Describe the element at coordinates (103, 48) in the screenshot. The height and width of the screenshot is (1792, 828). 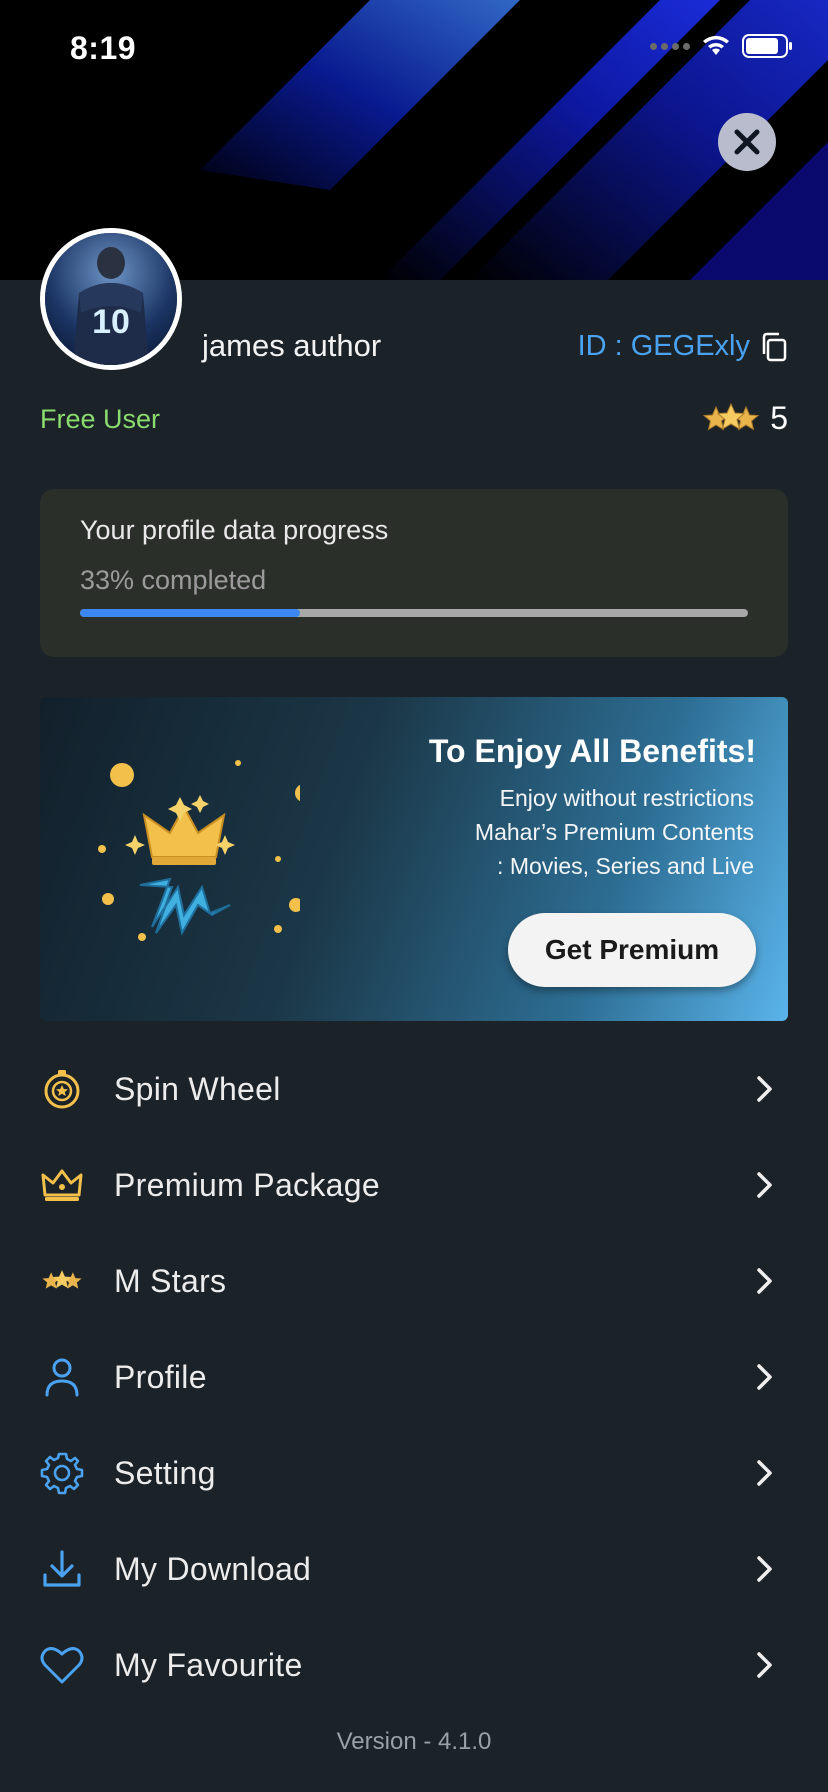
I see `status-bar-time: 8:19` at that location.